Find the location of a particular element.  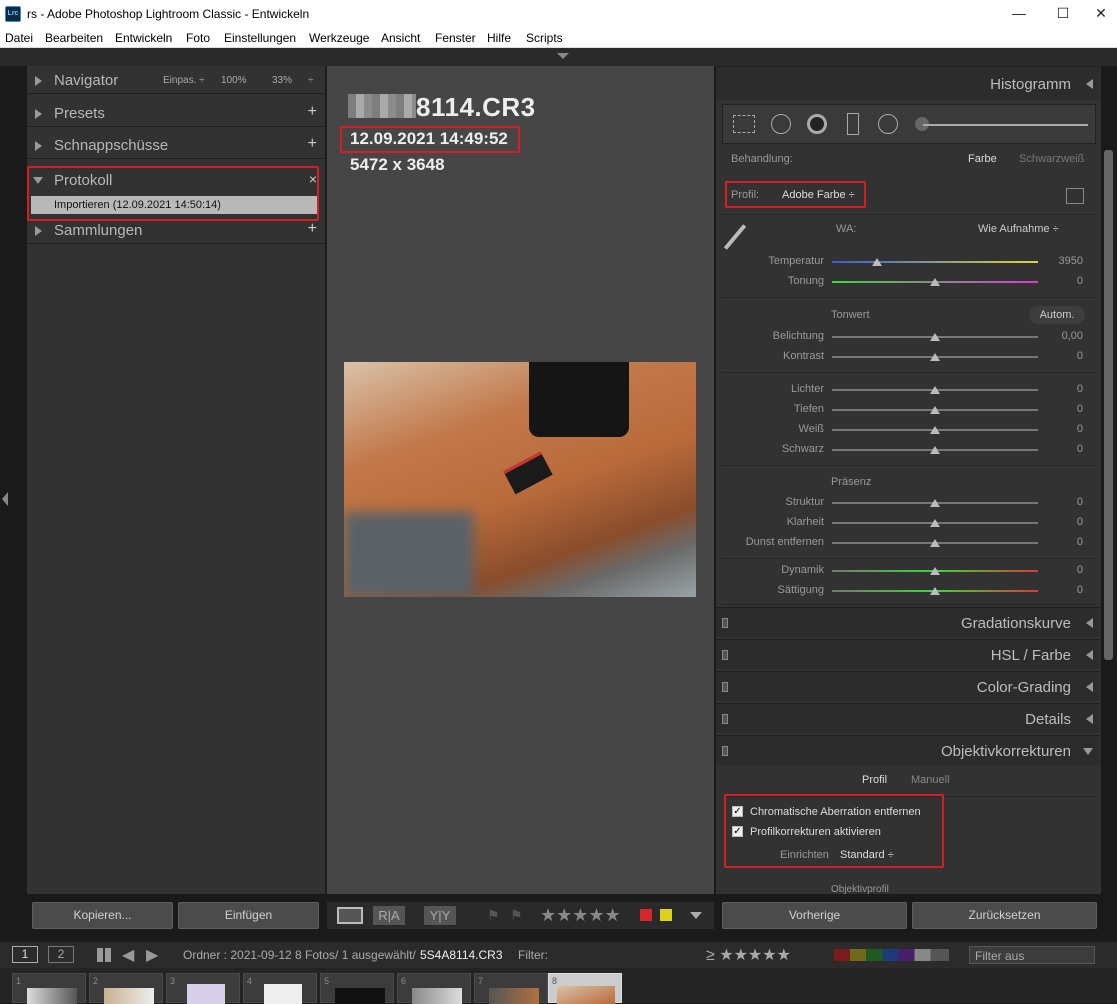

brush-size-track is located at coordinates (1005, 125).